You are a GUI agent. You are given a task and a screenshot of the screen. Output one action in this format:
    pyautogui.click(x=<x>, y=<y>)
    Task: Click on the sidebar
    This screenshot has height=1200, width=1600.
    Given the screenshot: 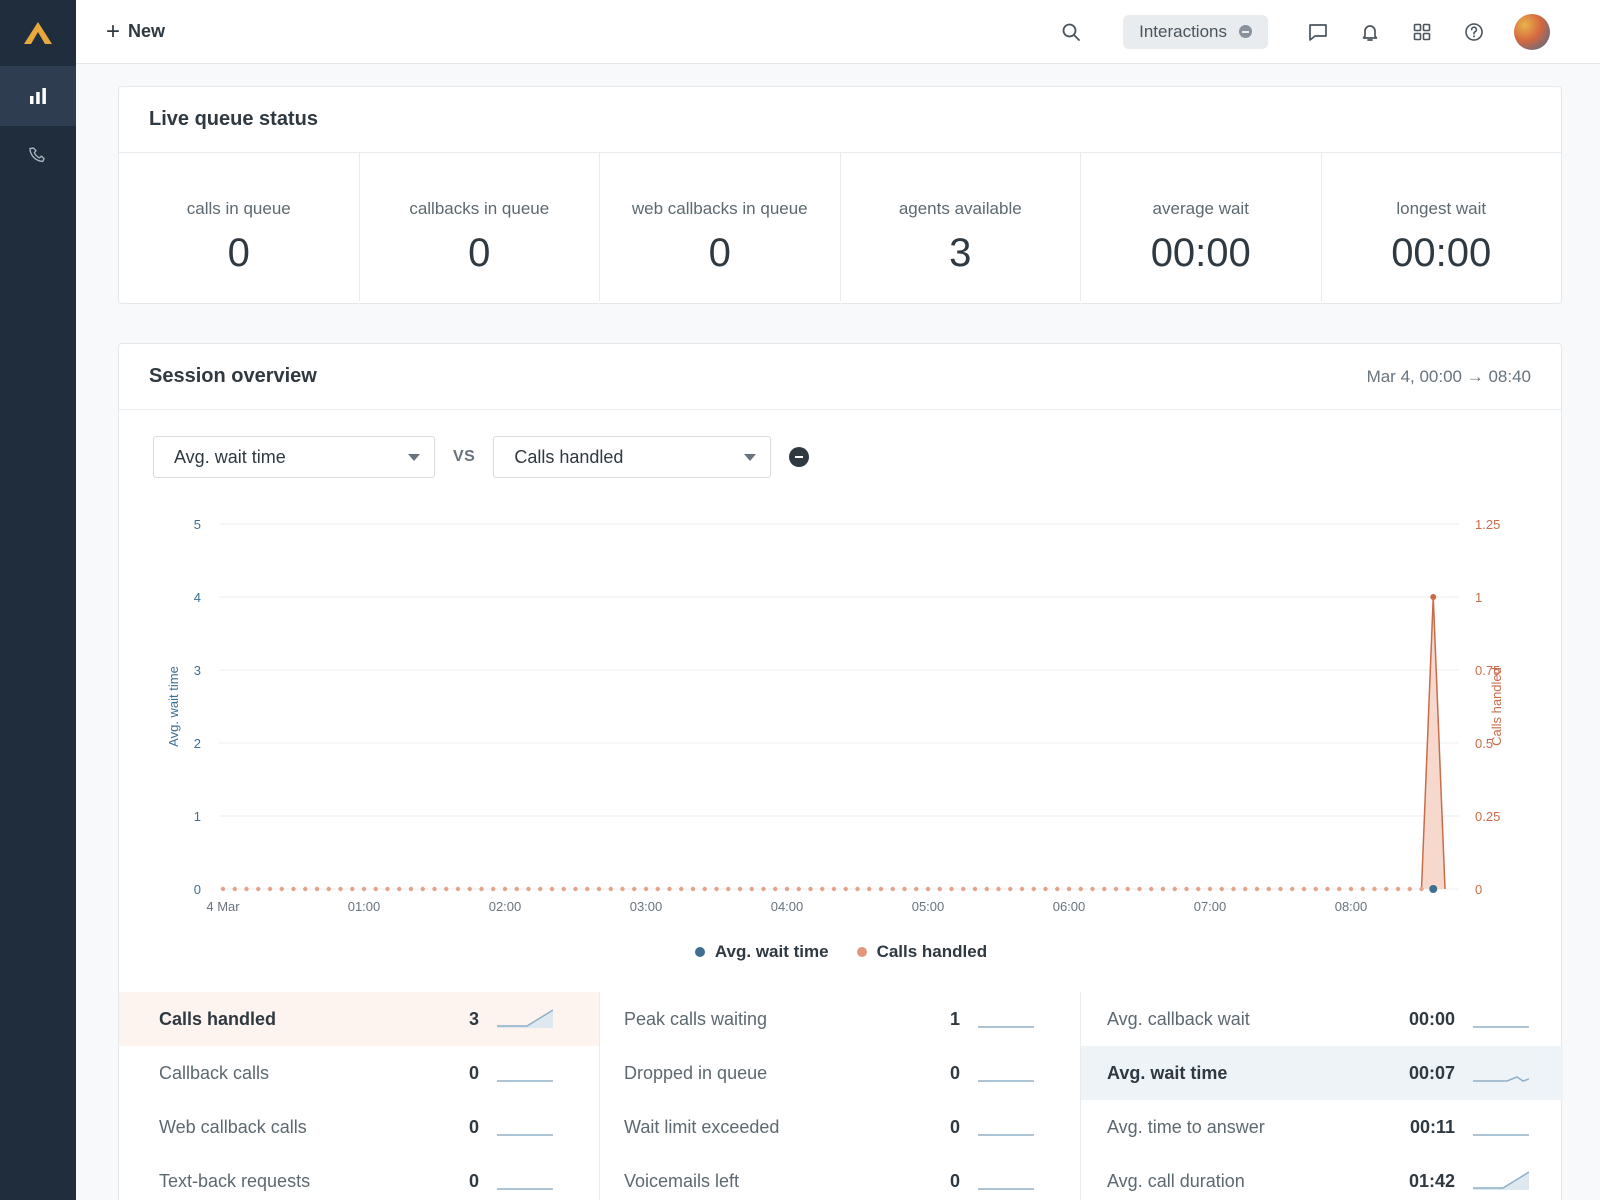 What is the action you would take?
    pyautogui.click(x=38, y=600)
    